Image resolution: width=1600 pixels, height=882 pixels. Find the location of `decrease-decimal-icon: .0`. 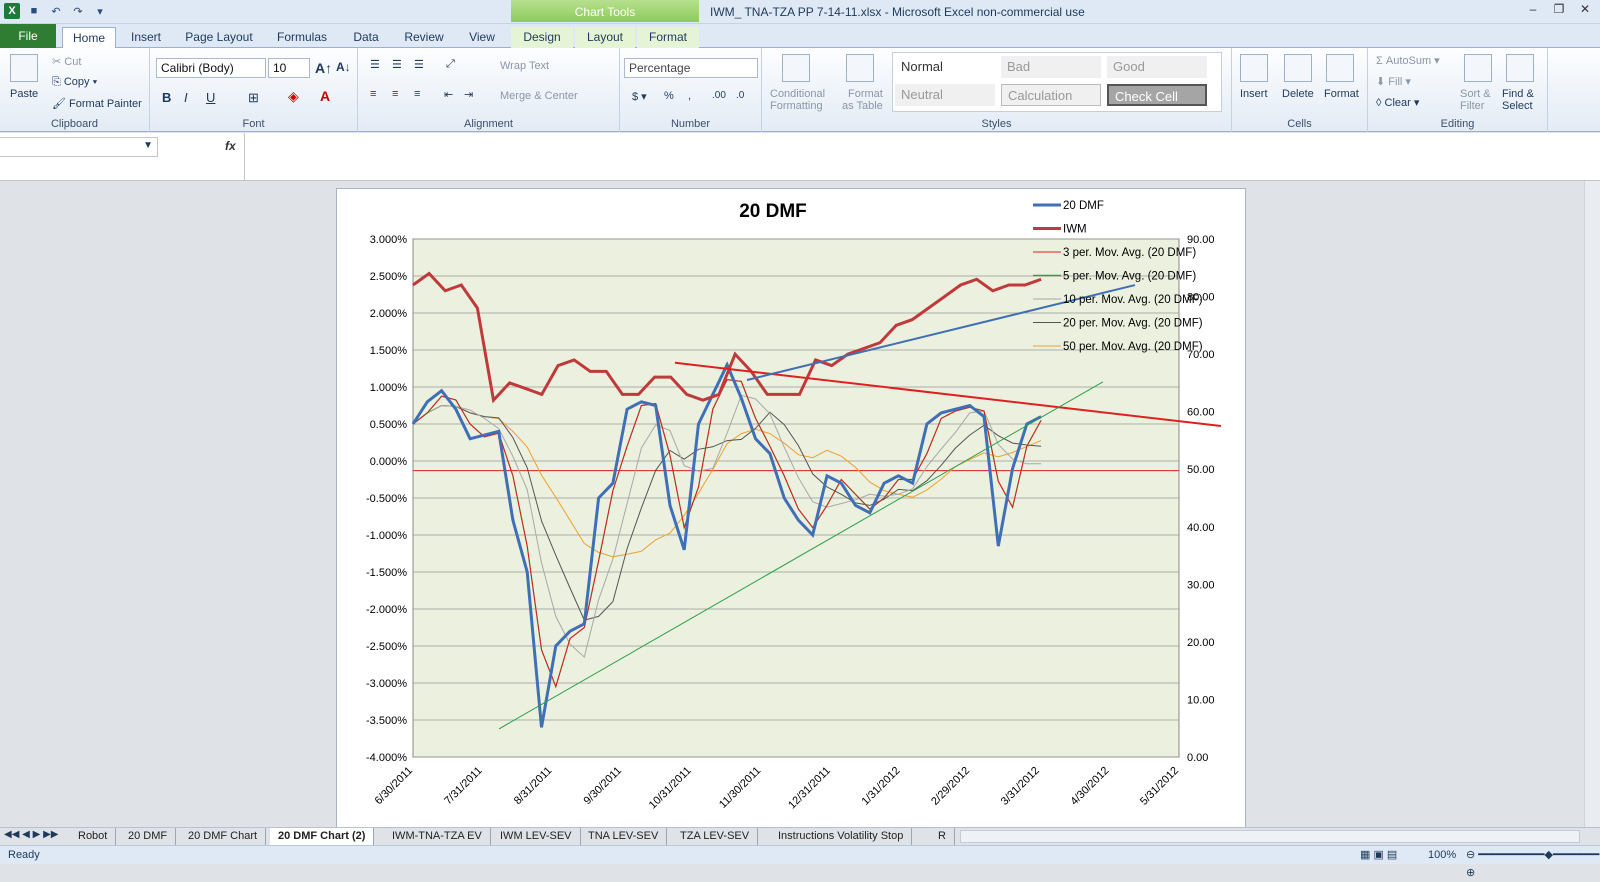

decrease-decimal-icon: .0 is located at coordinates (740, 95).